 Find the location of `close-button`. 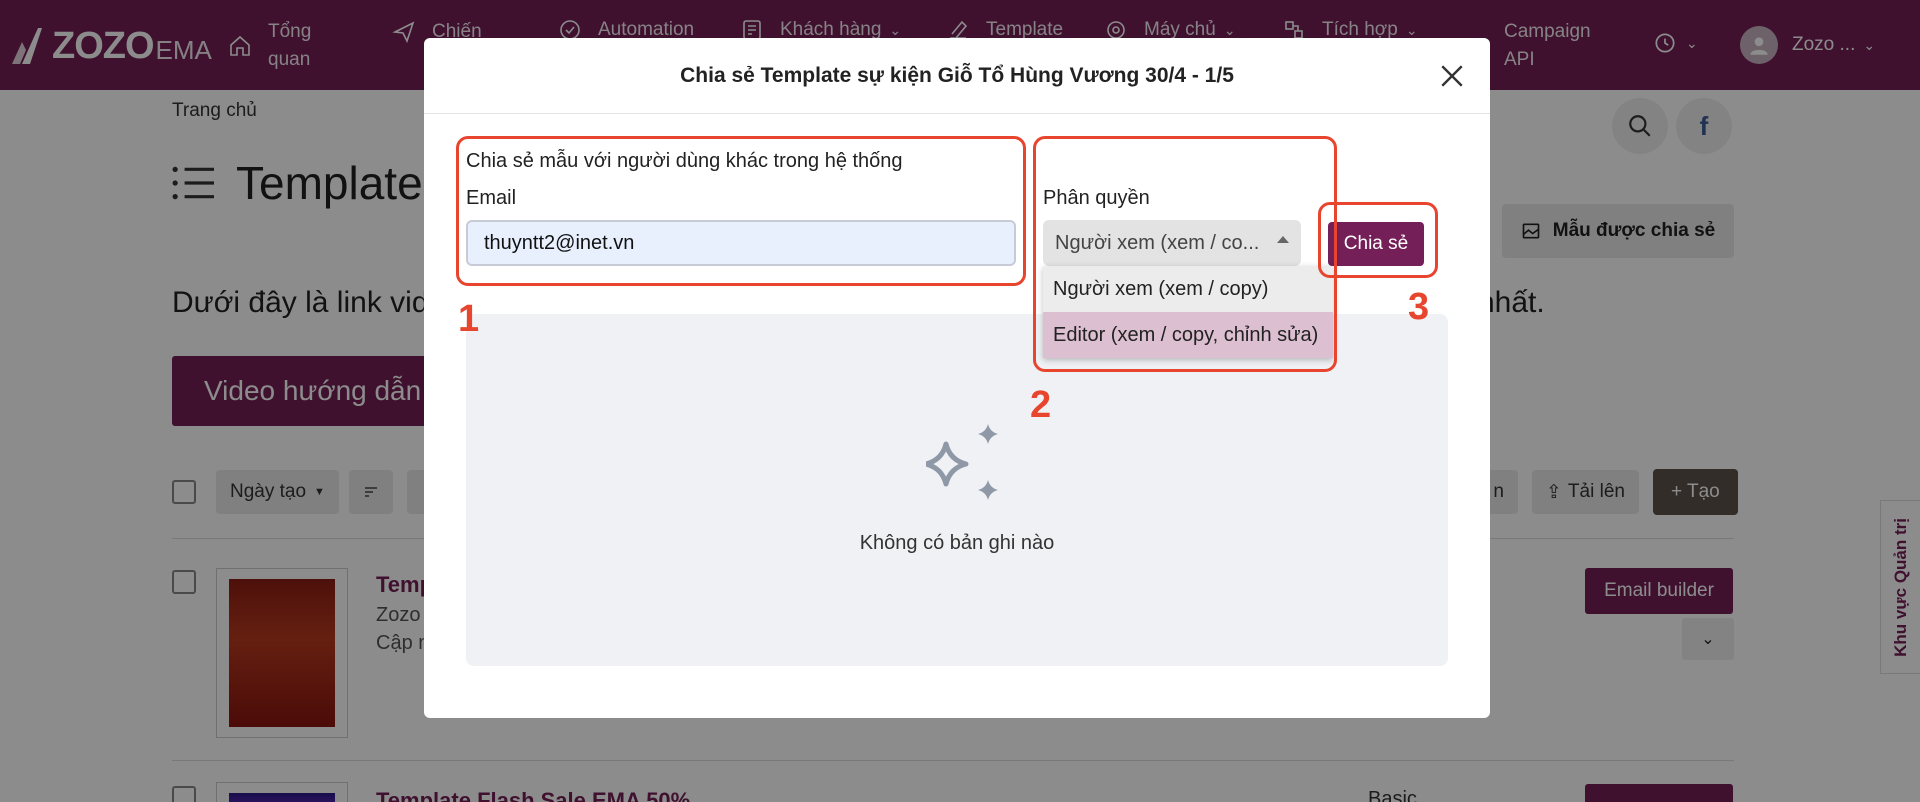

close-button is located at coordinates (1452, 76).